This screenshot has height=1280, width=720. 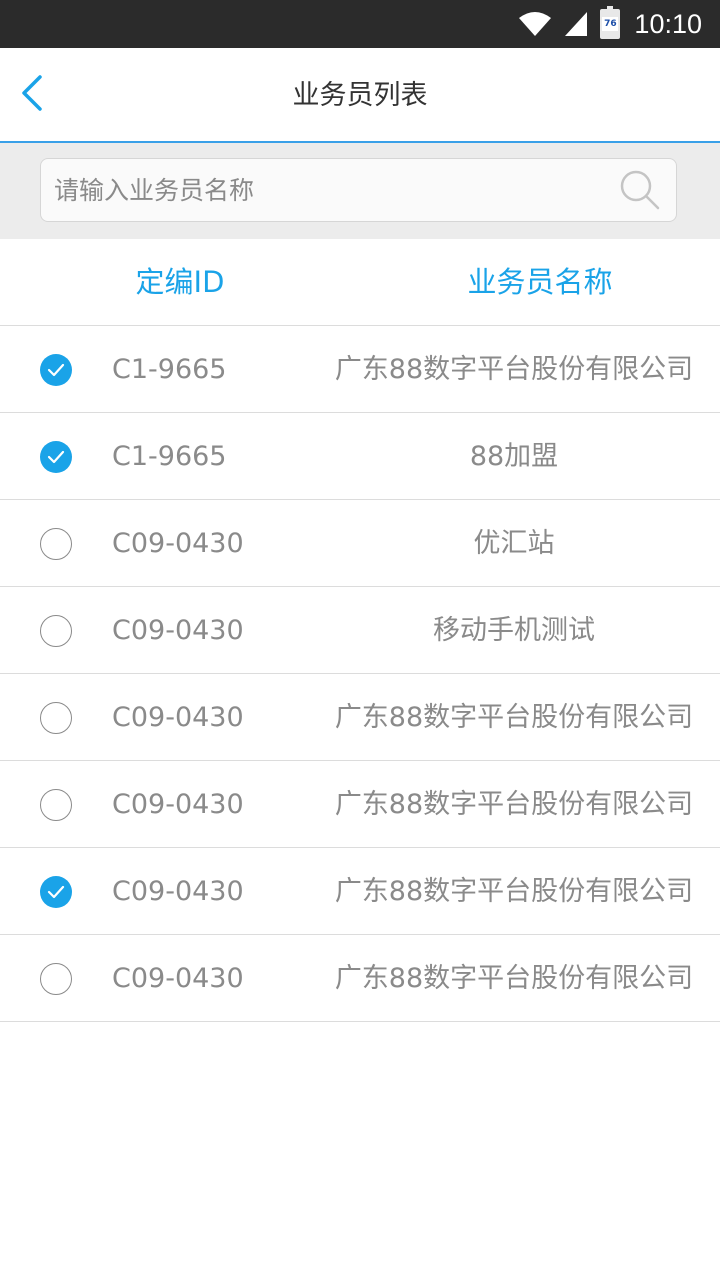 What do you see at coordinates (360, 630) in the screenshot?
I see `list-item: C09-0430 移动手机测试` at bounding box center [360, 630].